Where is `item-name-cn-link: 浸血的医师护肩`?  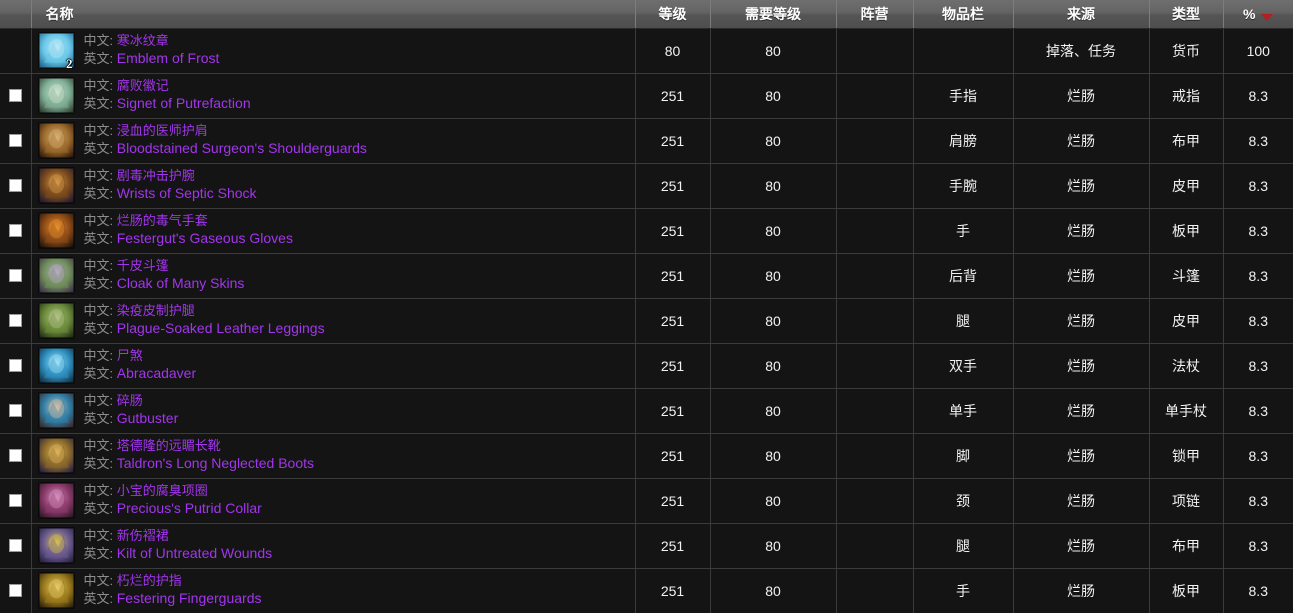 item-name-cn-link: 浸血的医师护肩 is located at coordinates (162, 130).